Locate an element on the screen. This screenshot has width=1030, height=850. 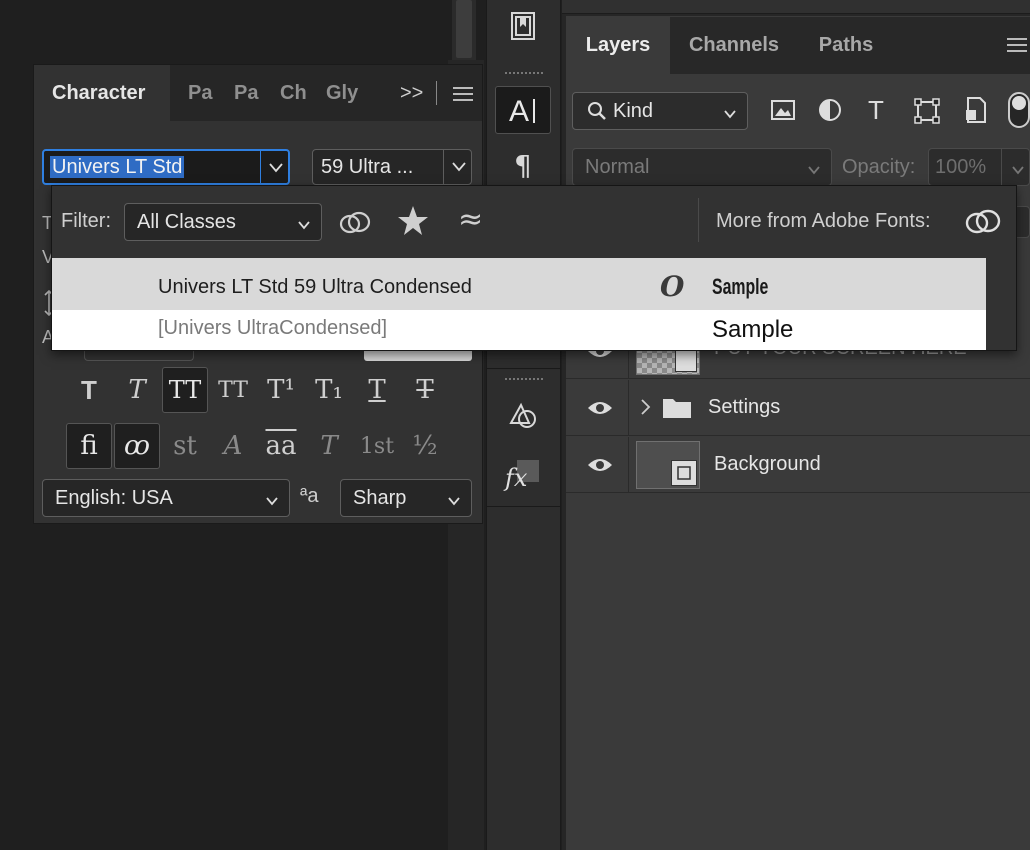
blend-mode-value: Normal is located at coordinates (617, 166).